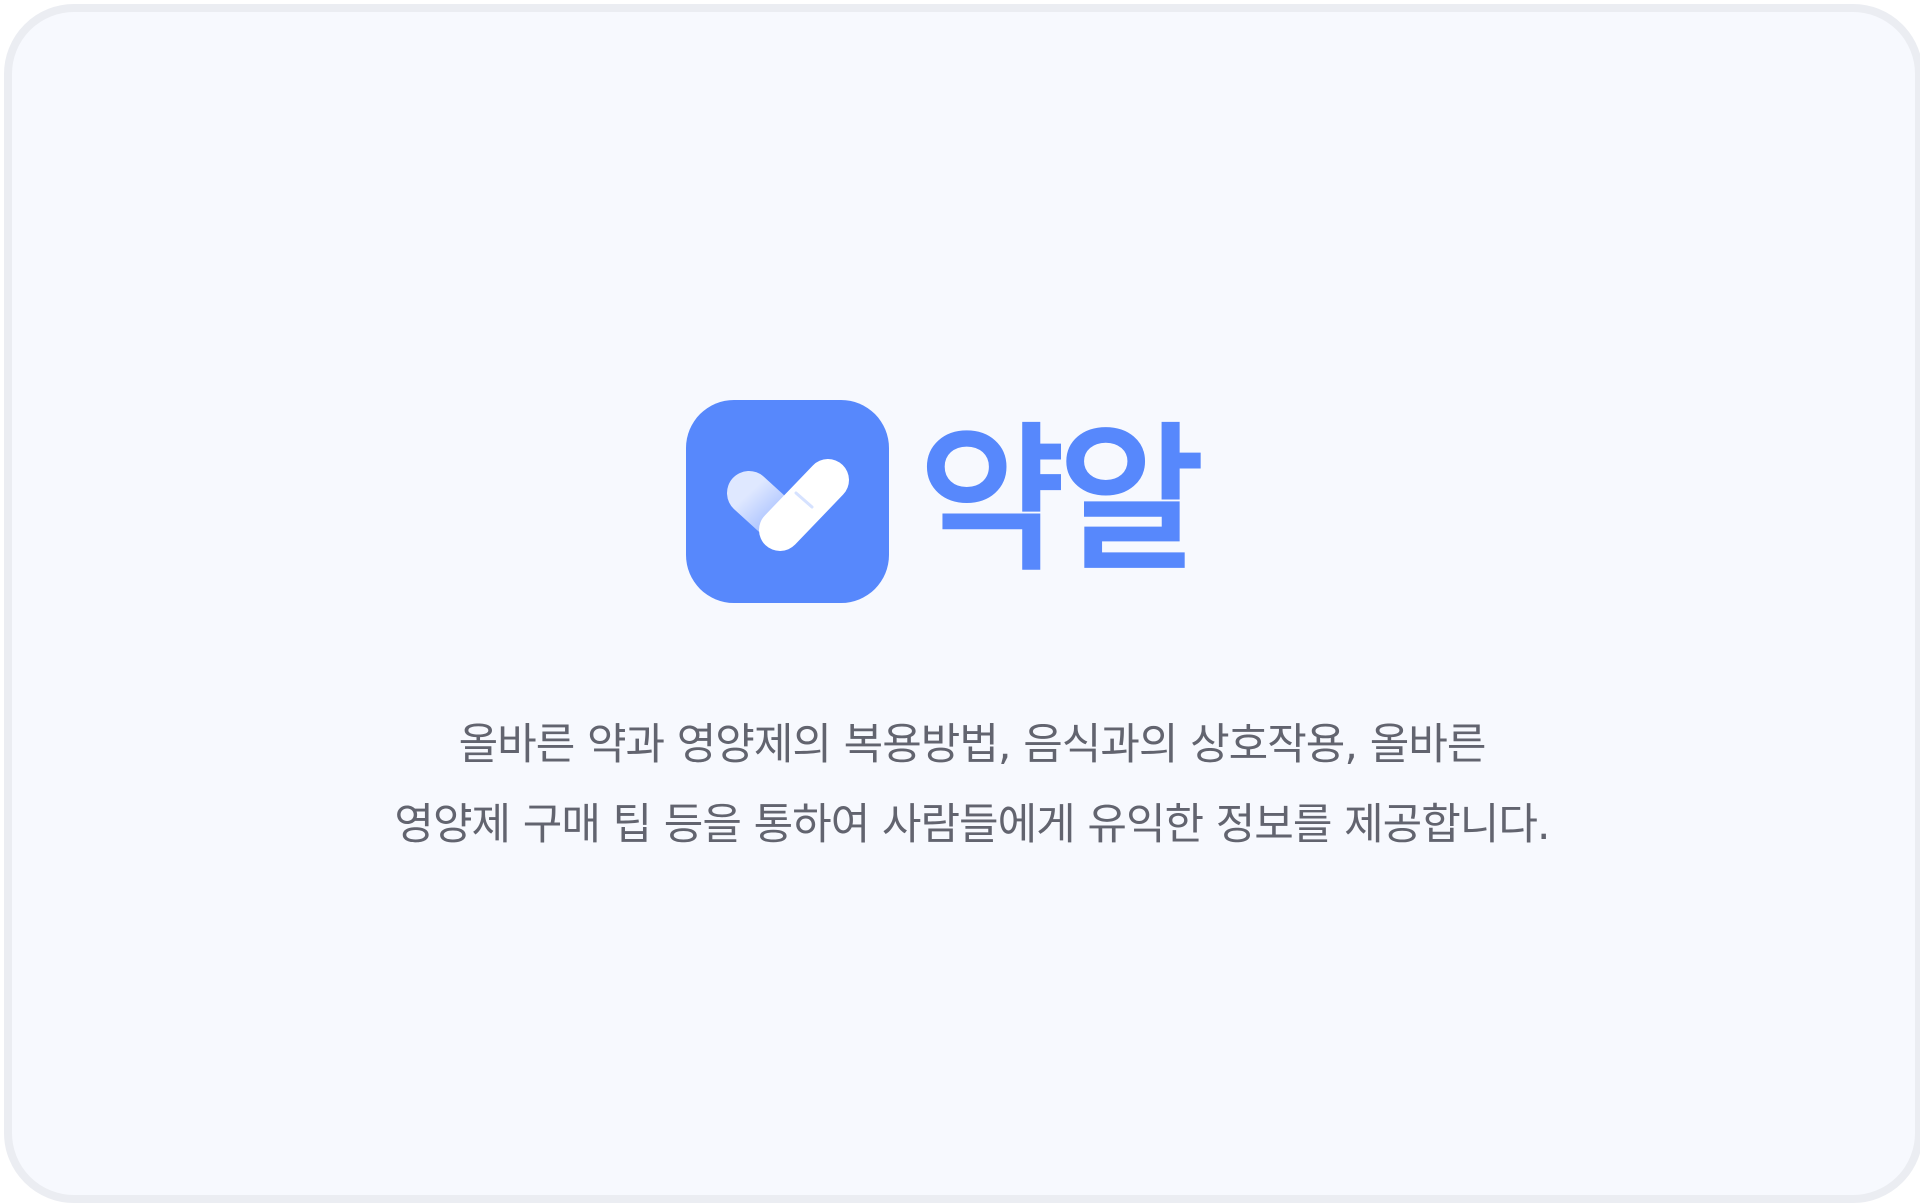 This screenshot has width=1920, height=1203. I want to click on description-line-1: 올바른 약과 영양제의 복용방법, 음식과의 상호작용, 올바른, so click(972, 745).